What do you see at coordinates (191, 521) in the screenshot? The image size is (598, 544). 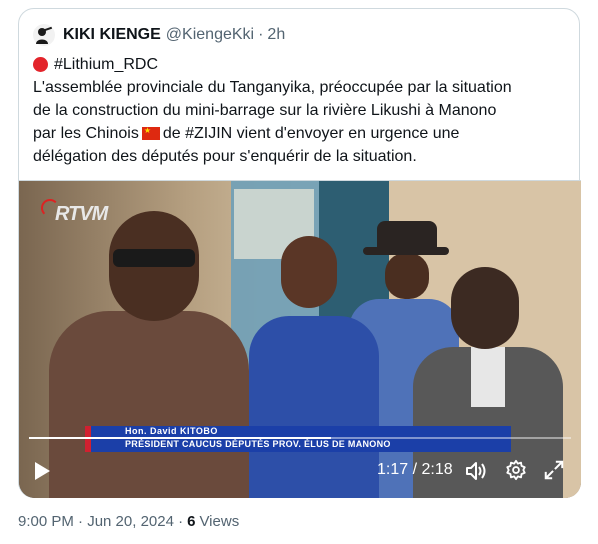 I see `views-count: 6` at bounding box center [191, 521].